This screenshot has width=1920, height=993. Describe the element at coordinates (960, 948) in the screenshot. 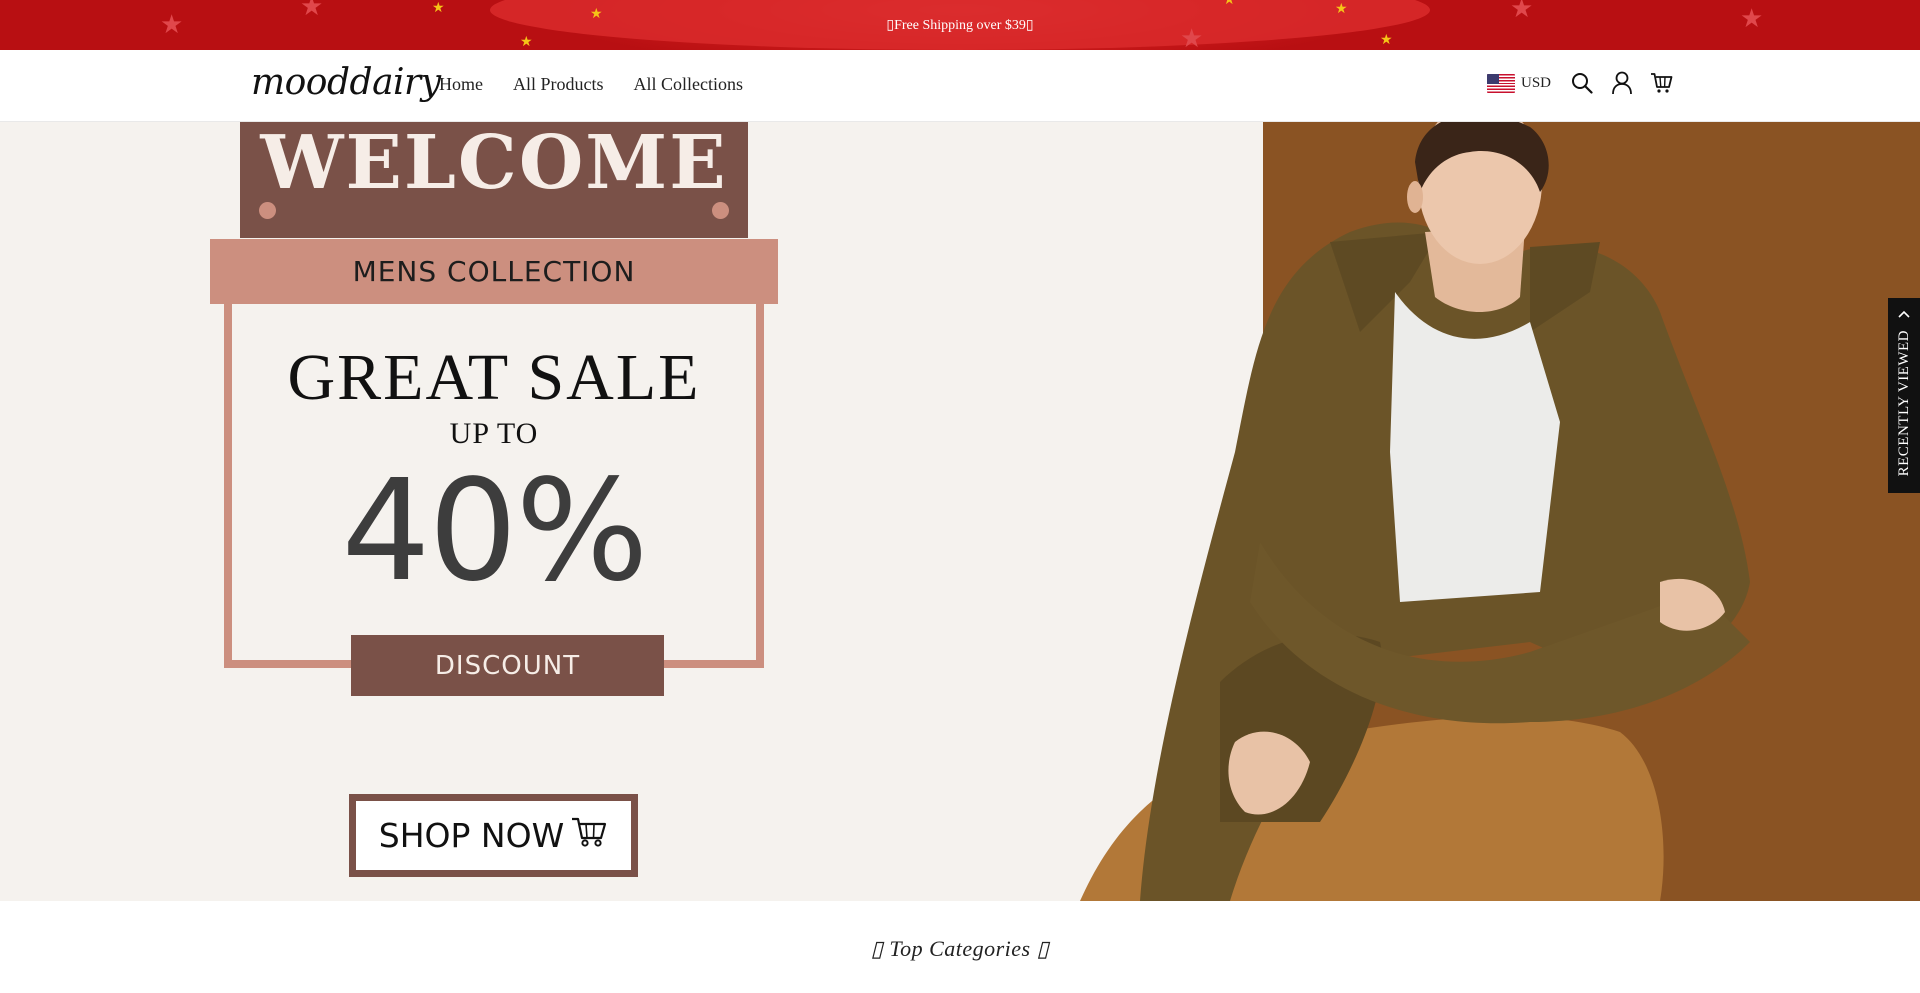

I see `section-title-top-categories: ▯ Top Categories ▯` at that location.